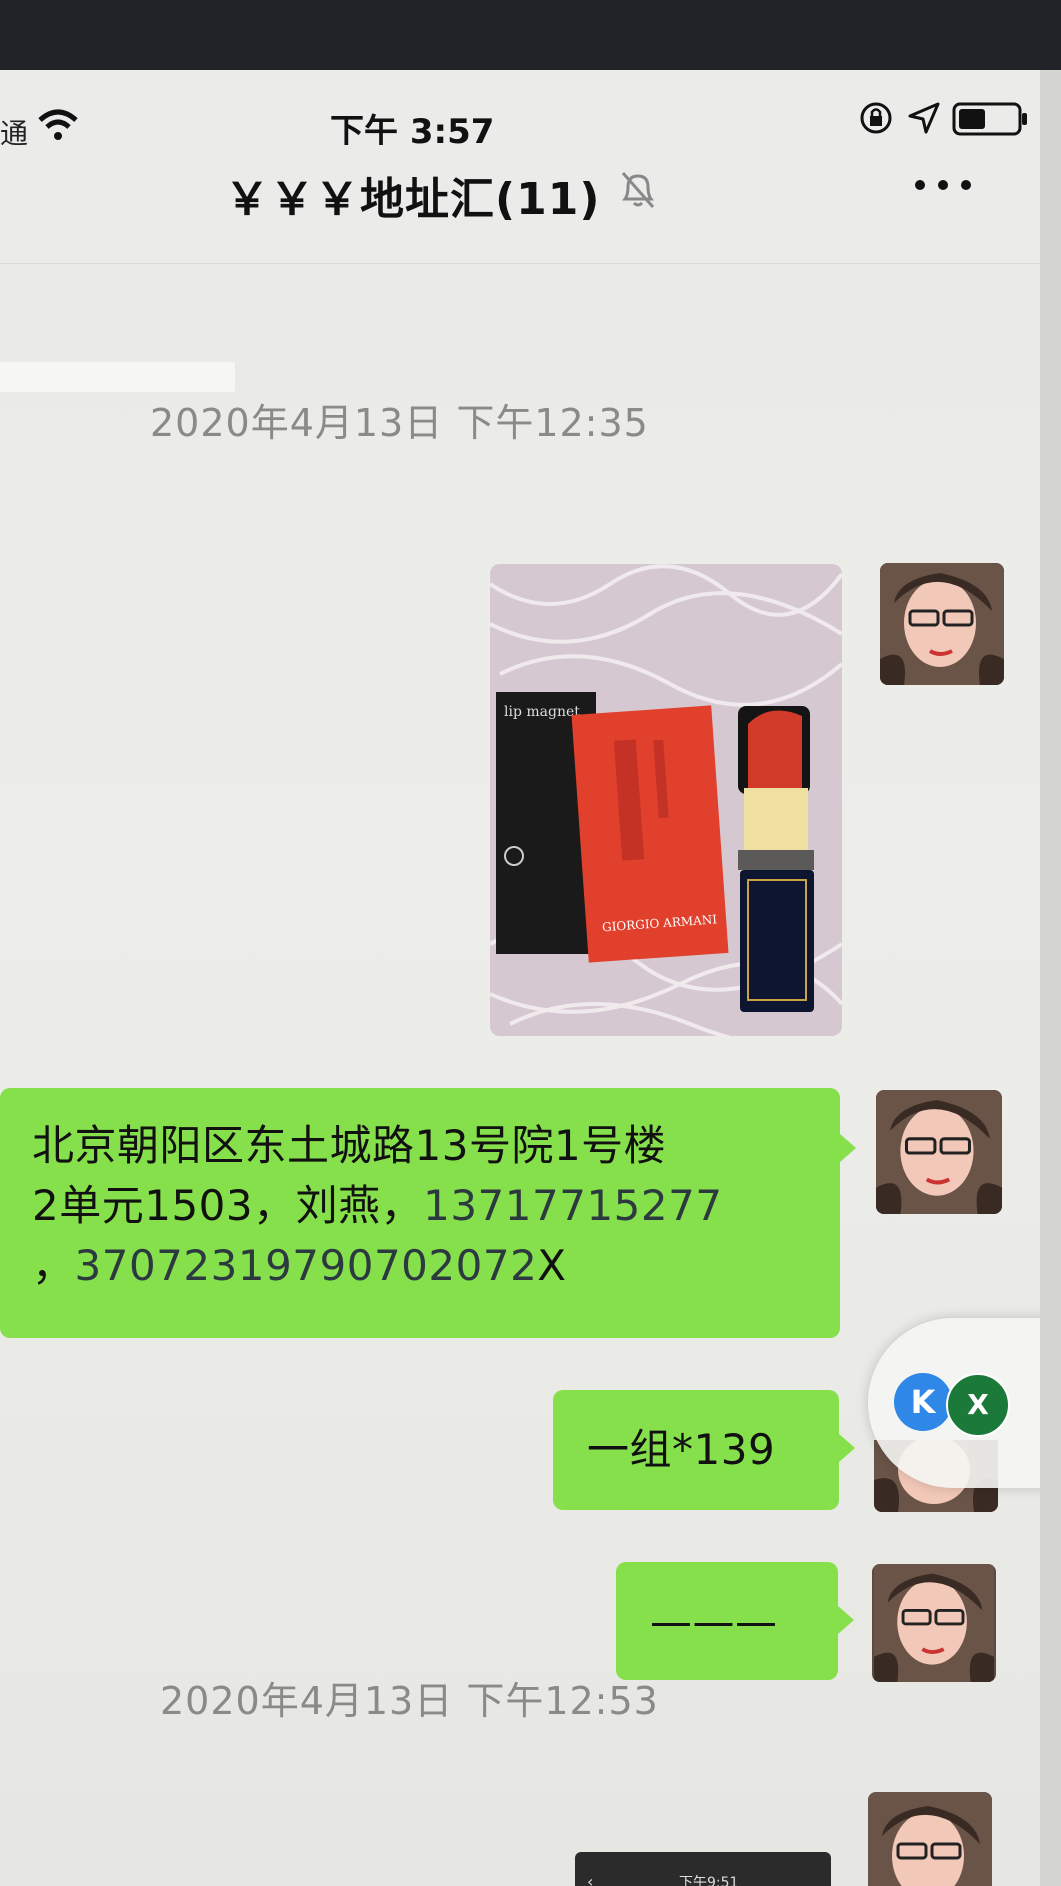 The image size is (1061, 1886). What do you see at coordinates (924, 118) in the screenshot?
I see `location-arrow-icon` at bounding box center [924, 118].